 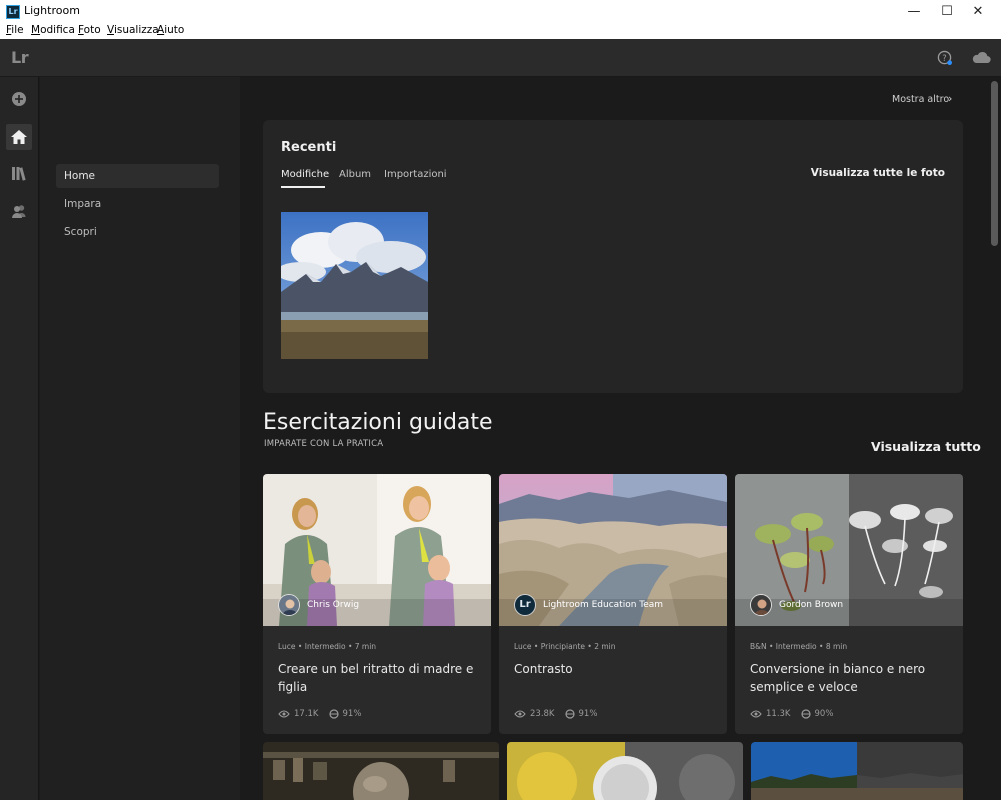 I want to click on views-count: 17.1K, so click(x=306, y=714).